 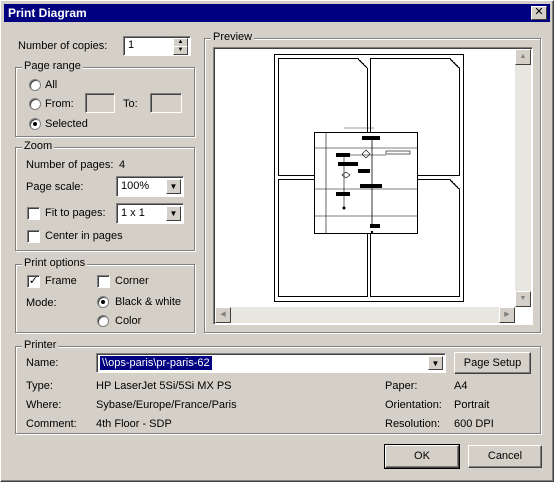 What do you see at coordinates (70, 165) in the screenshot?
I see `num-pages-label: Number of pages:` at bounding box center [70, 165].